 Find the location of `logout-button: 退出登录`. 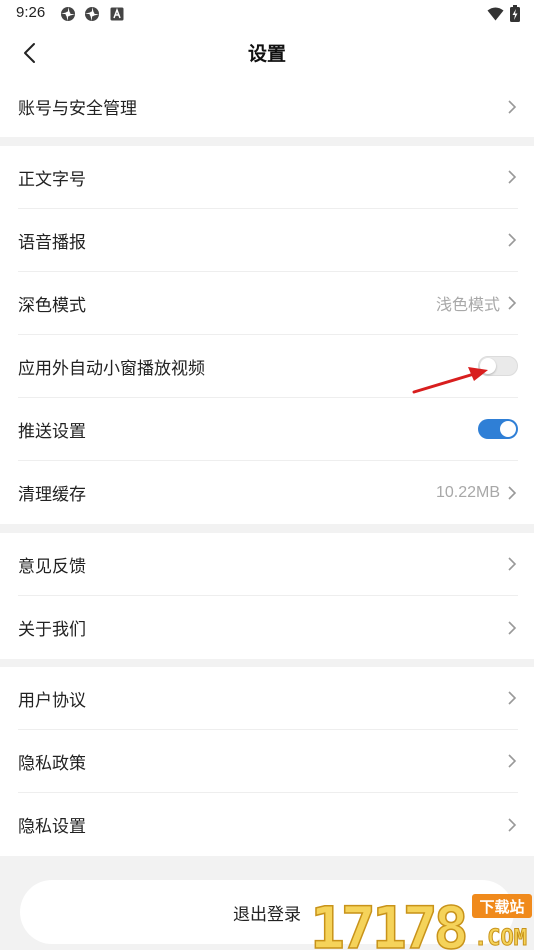

logout-button: 退出登录 is located at coordinates (267, 912).